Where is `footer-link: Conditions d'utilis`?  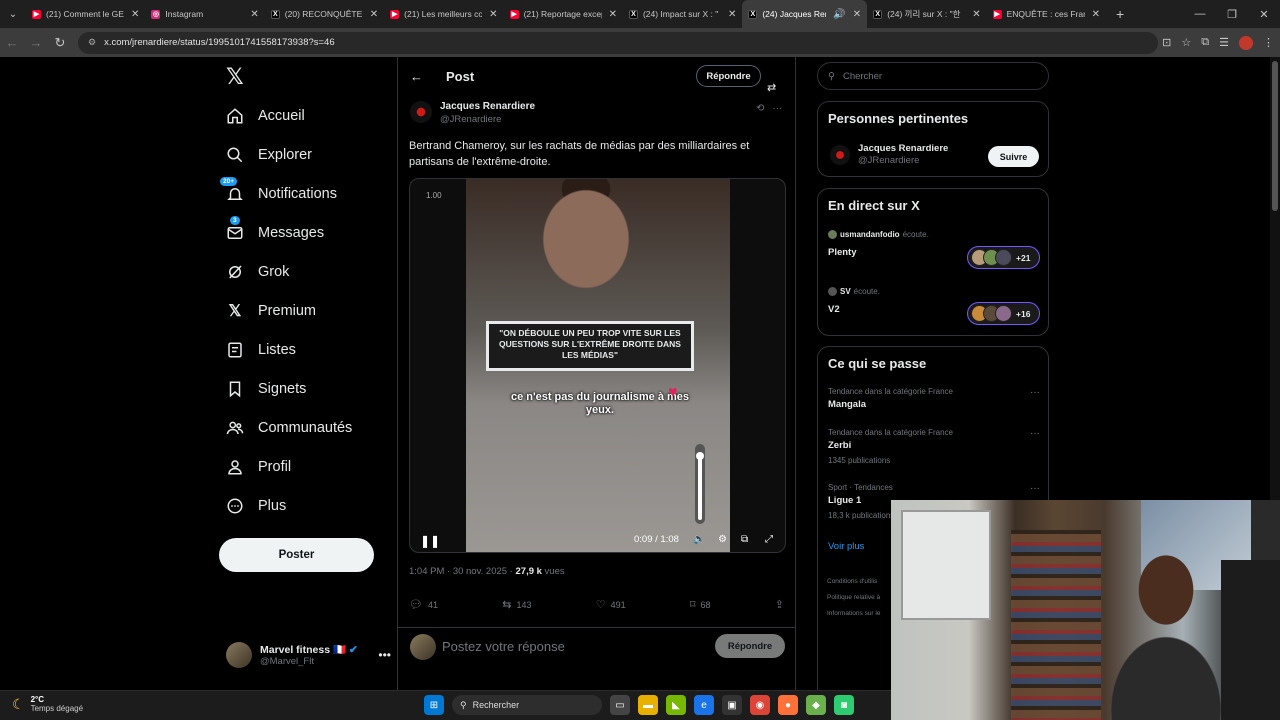
footer-link: Conditions d'utilis is located at coordinates (852, 581).